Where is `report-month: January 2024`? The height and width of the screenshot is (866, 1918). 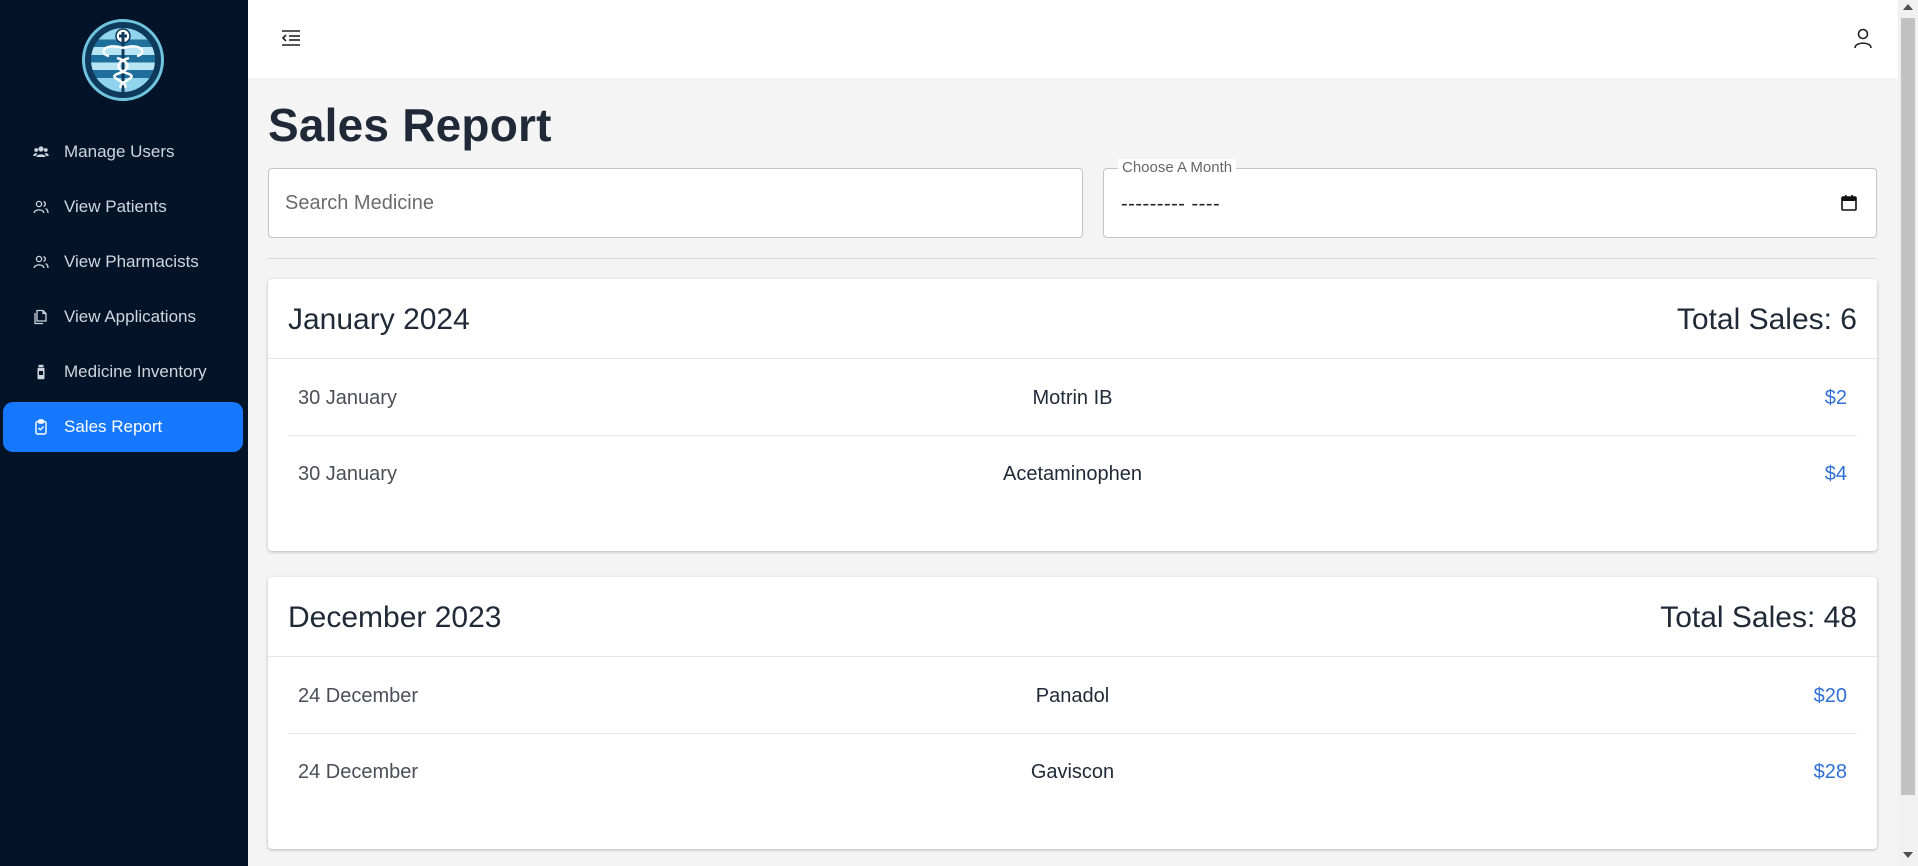 report-month: January 2024 is located at coordinates (379, 319).